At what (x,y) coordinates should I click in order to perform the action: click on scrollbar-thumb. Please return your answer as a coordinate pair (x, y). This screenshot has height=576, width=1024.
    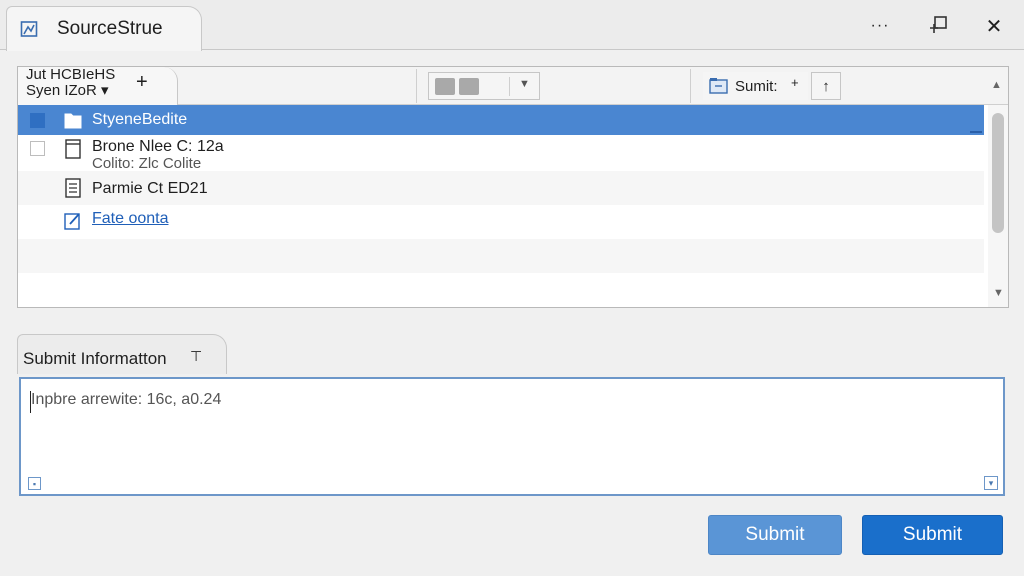
    Looking at the image, I should click on (998, 173).